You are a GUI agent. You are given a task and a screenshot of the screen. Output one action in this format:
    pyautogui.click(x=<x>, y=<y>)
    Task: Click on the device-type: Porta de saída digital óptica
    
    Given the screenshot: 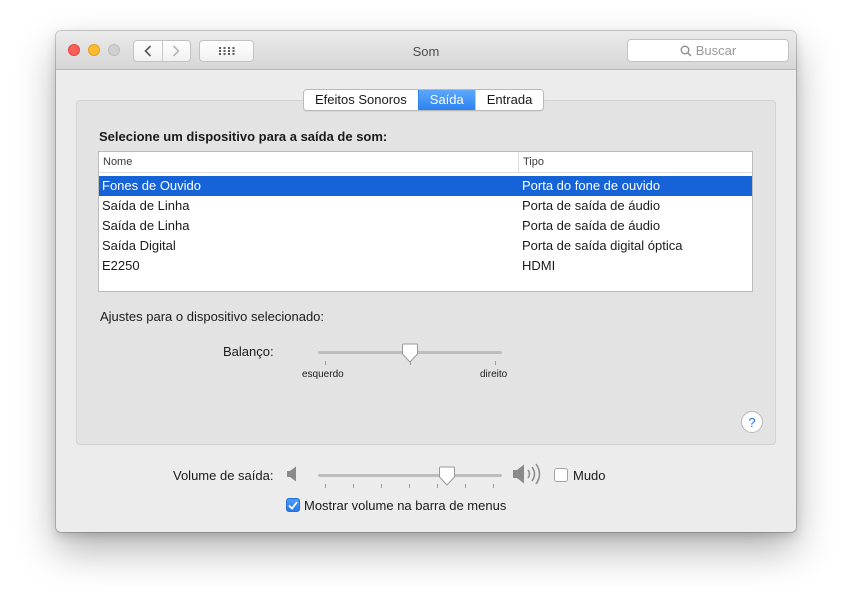 What is the action you would take?
    pyautogui.click(x=602, y=245)
    